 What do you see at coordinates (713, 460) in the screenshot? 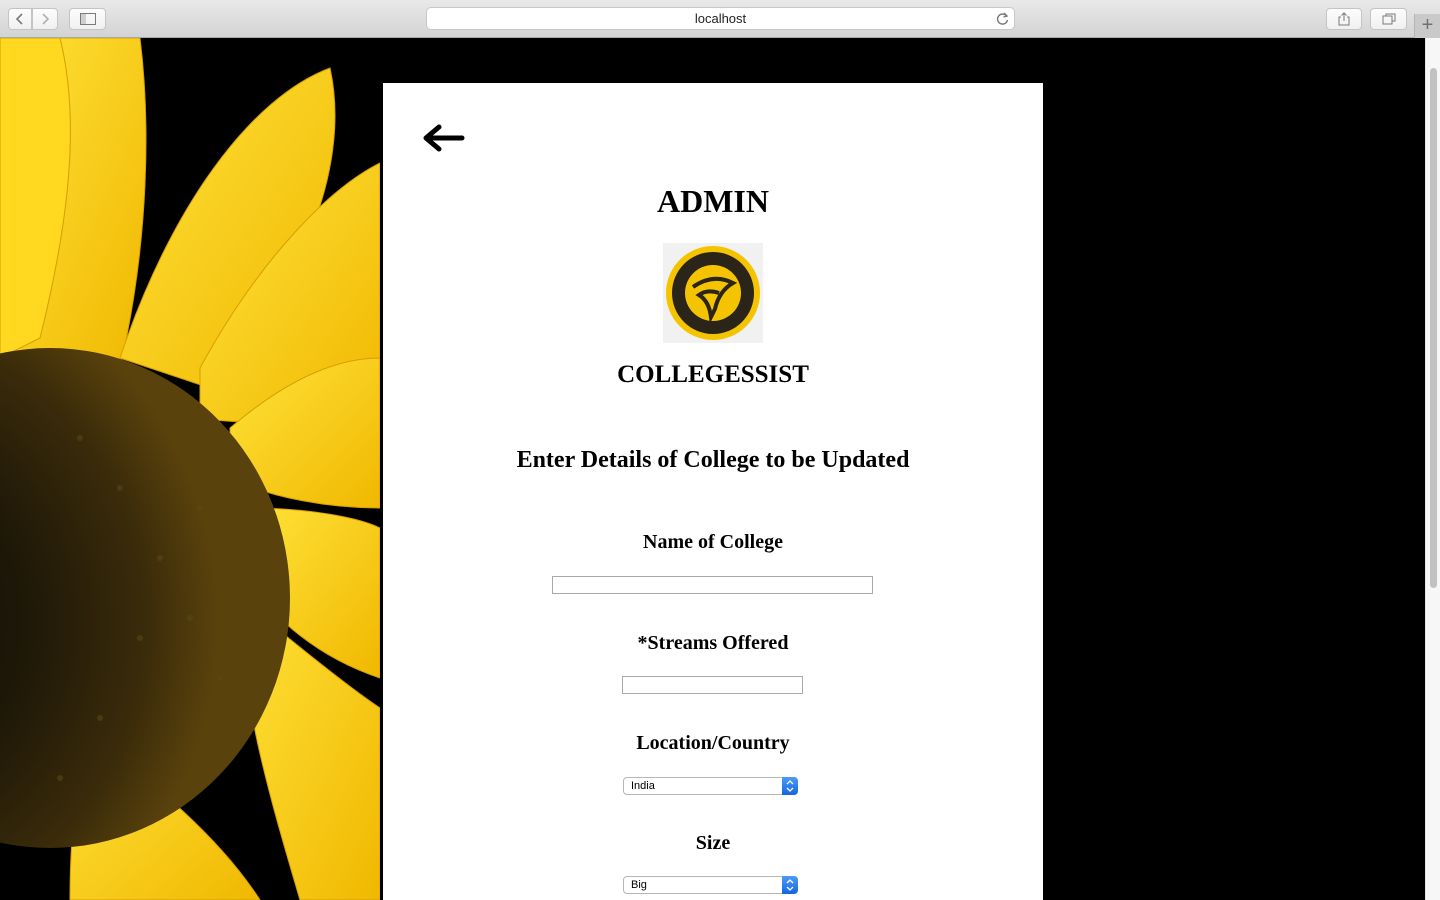
I see `form-heading: Enter Details of College to be Updated` at bounding box center [713, 460].